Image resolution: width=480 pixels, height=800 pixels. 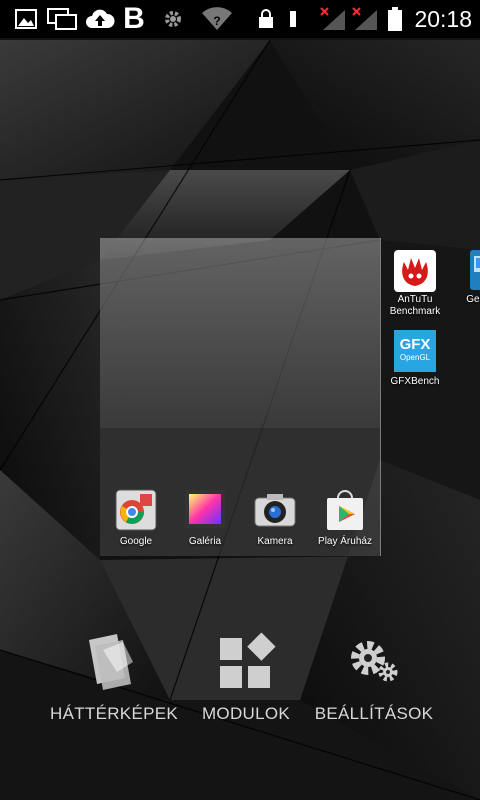 I want to click on app-label: Kamera, so click(x=275, y=541).